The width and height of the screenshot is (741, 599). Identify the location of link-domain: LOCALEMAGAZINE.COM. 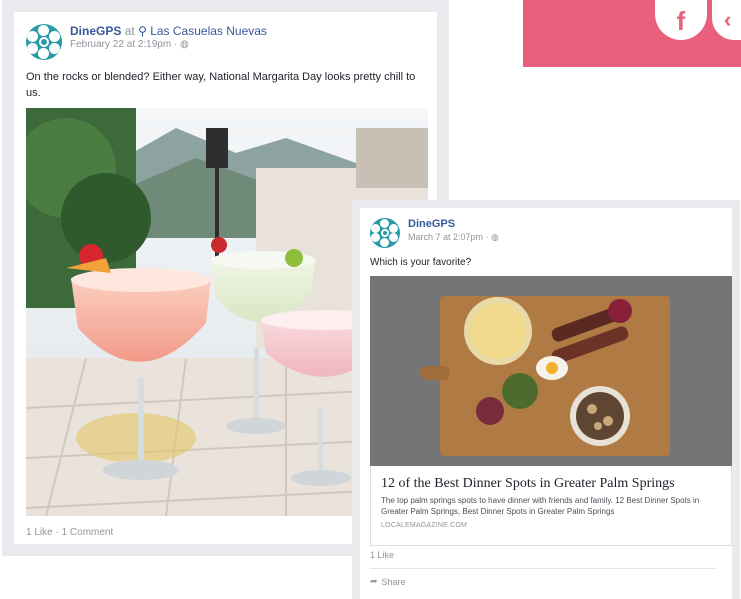
(424, 525).